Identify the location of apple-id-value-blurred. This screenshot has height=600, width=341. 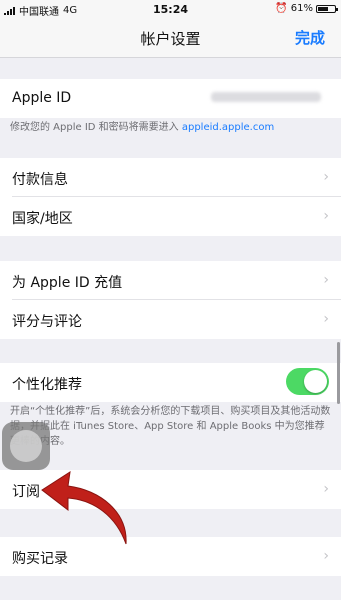
(266, 97).